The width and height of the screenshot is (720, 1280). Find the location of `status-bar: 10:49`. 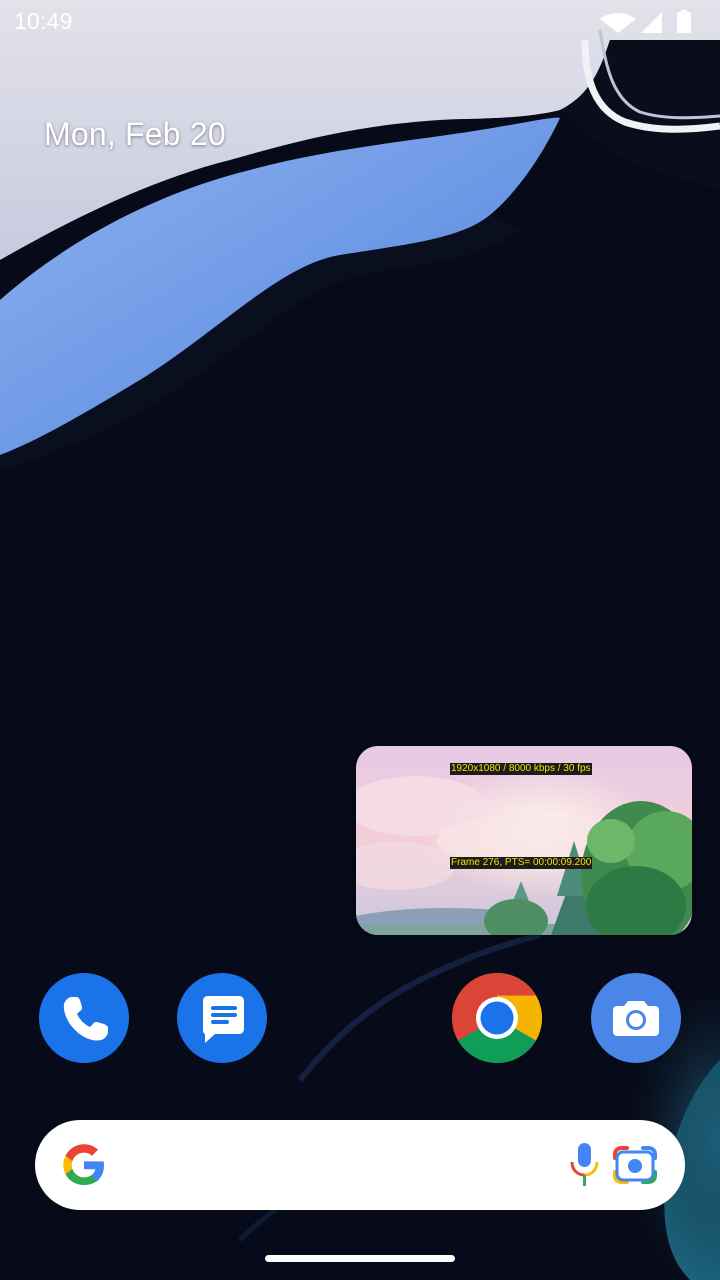

status-bar: 10:49 is located at coordinates (360, 22).